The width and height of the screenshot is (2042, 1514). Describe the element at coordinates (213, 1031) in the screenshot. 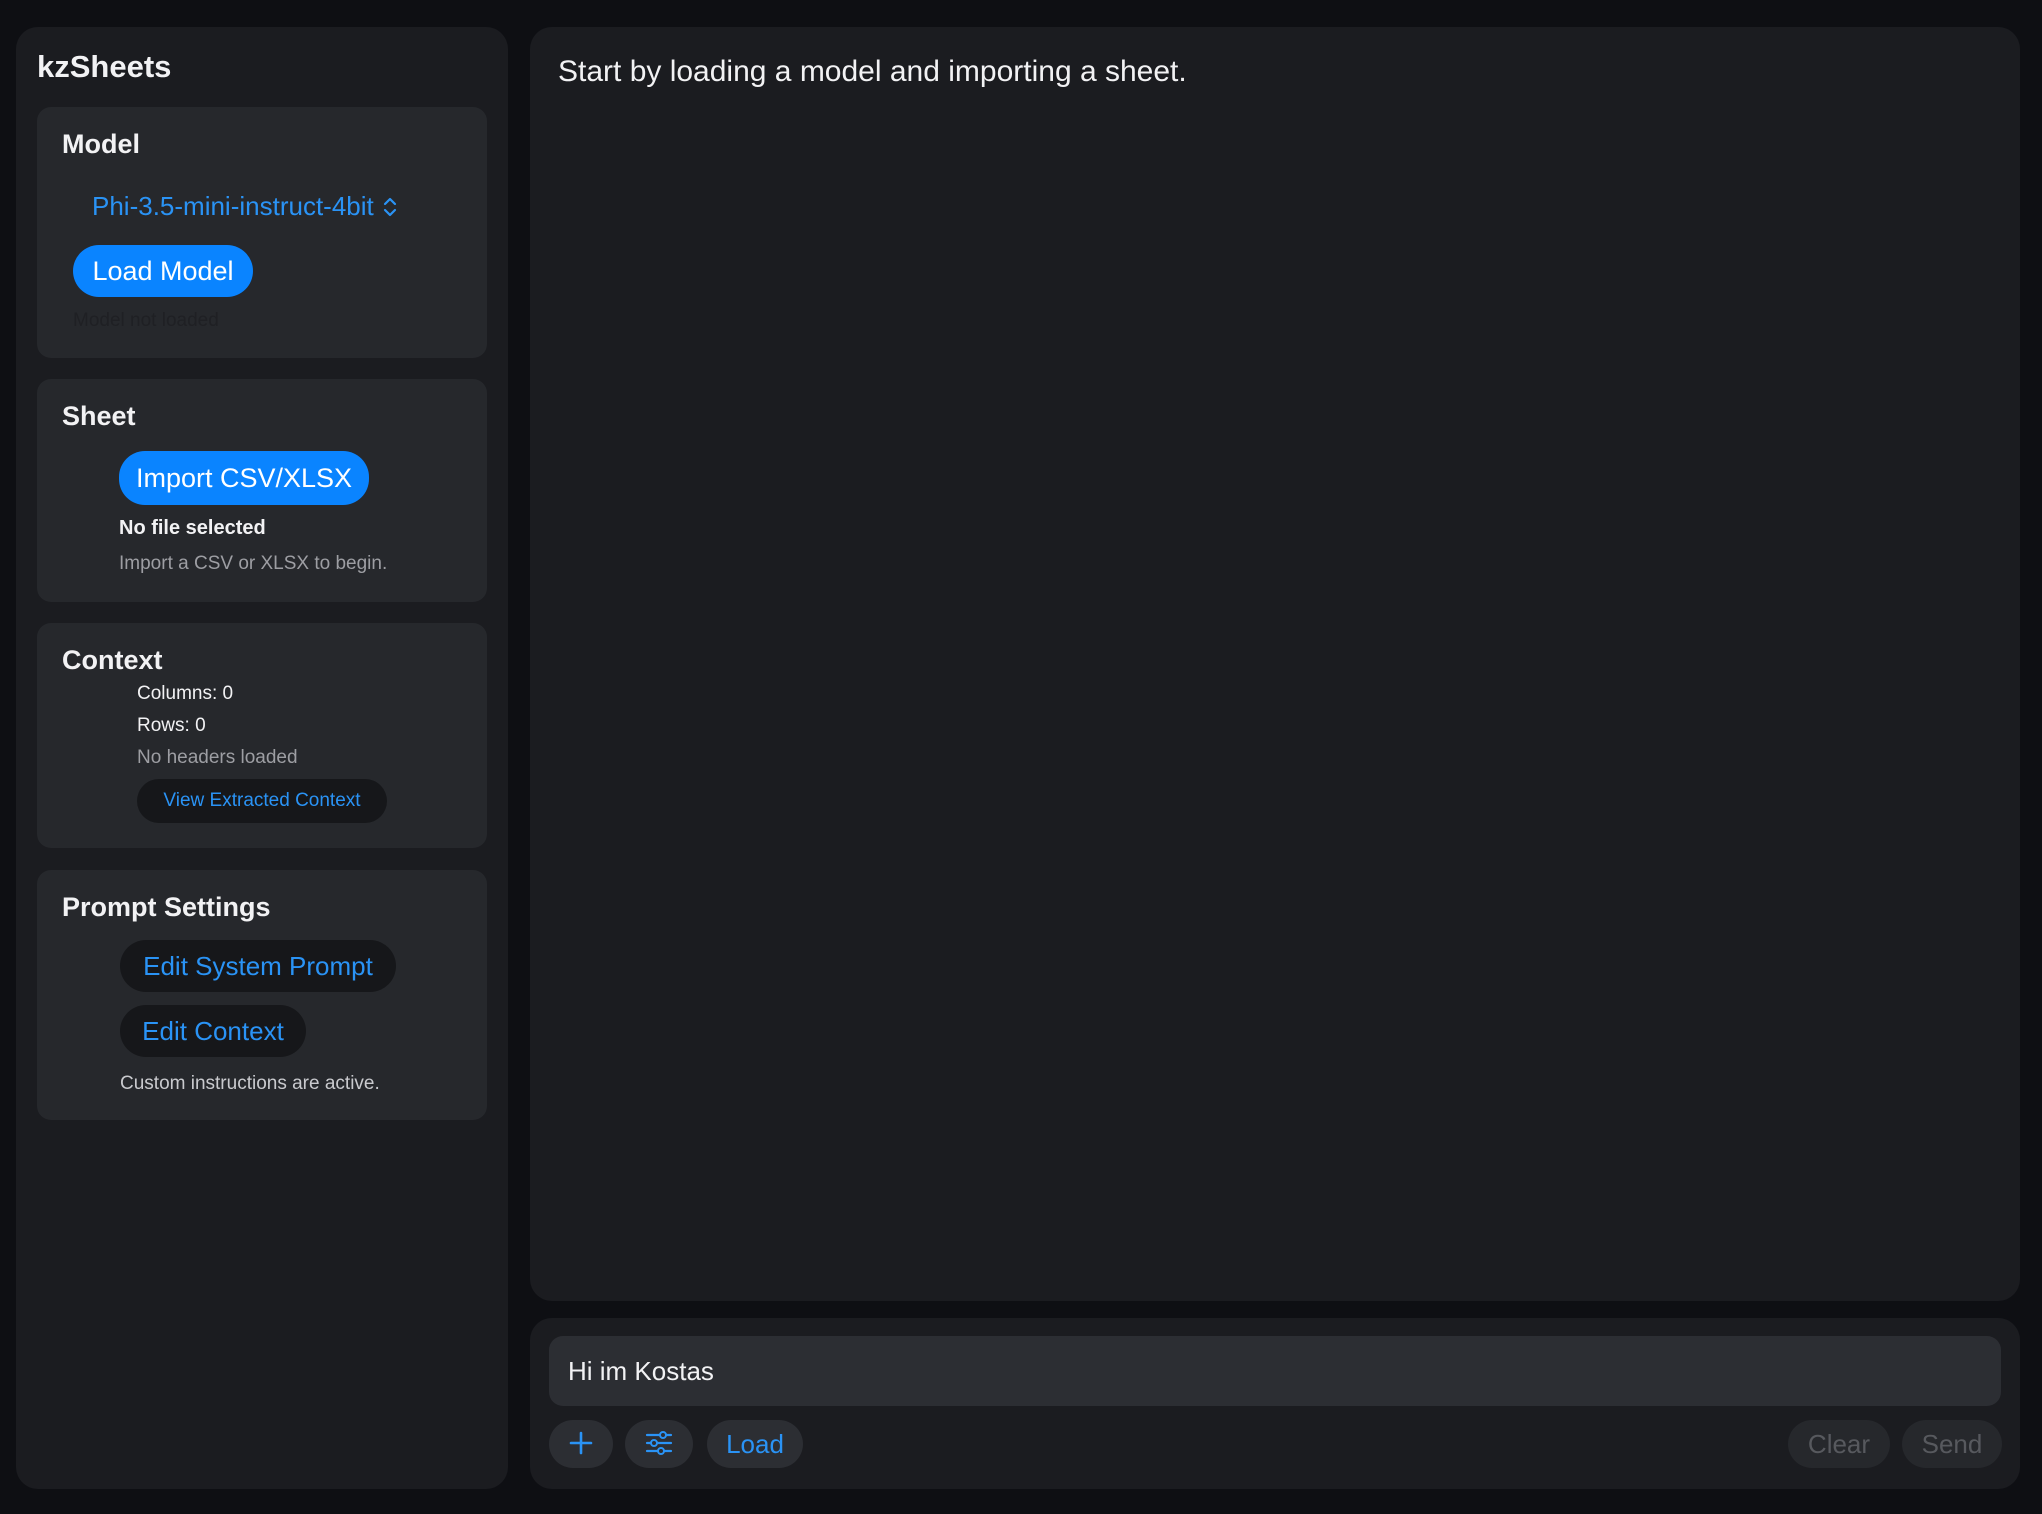

I see `edit-context-button: Edit Context` at that location.